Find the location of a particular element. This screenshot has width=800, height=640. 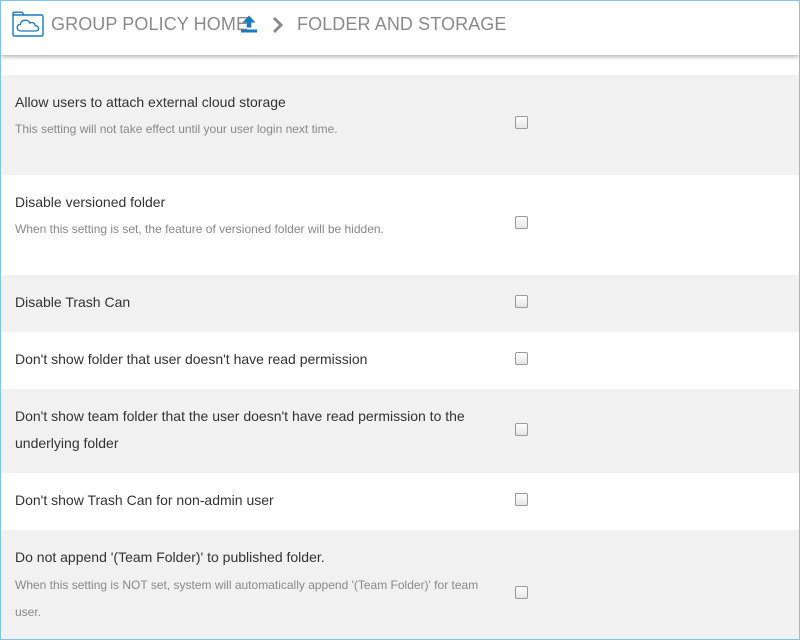

cloud-folder-icon is located at coordinates (28, 24).